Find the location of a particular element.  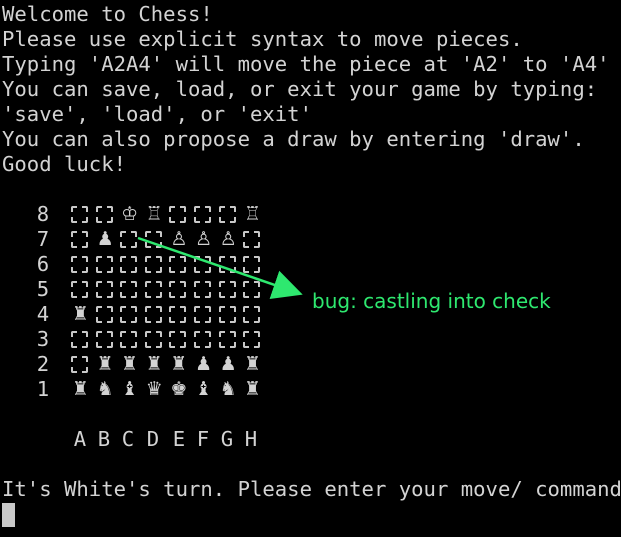

chess-piece: ♛ is located at coordinates (154, 389).